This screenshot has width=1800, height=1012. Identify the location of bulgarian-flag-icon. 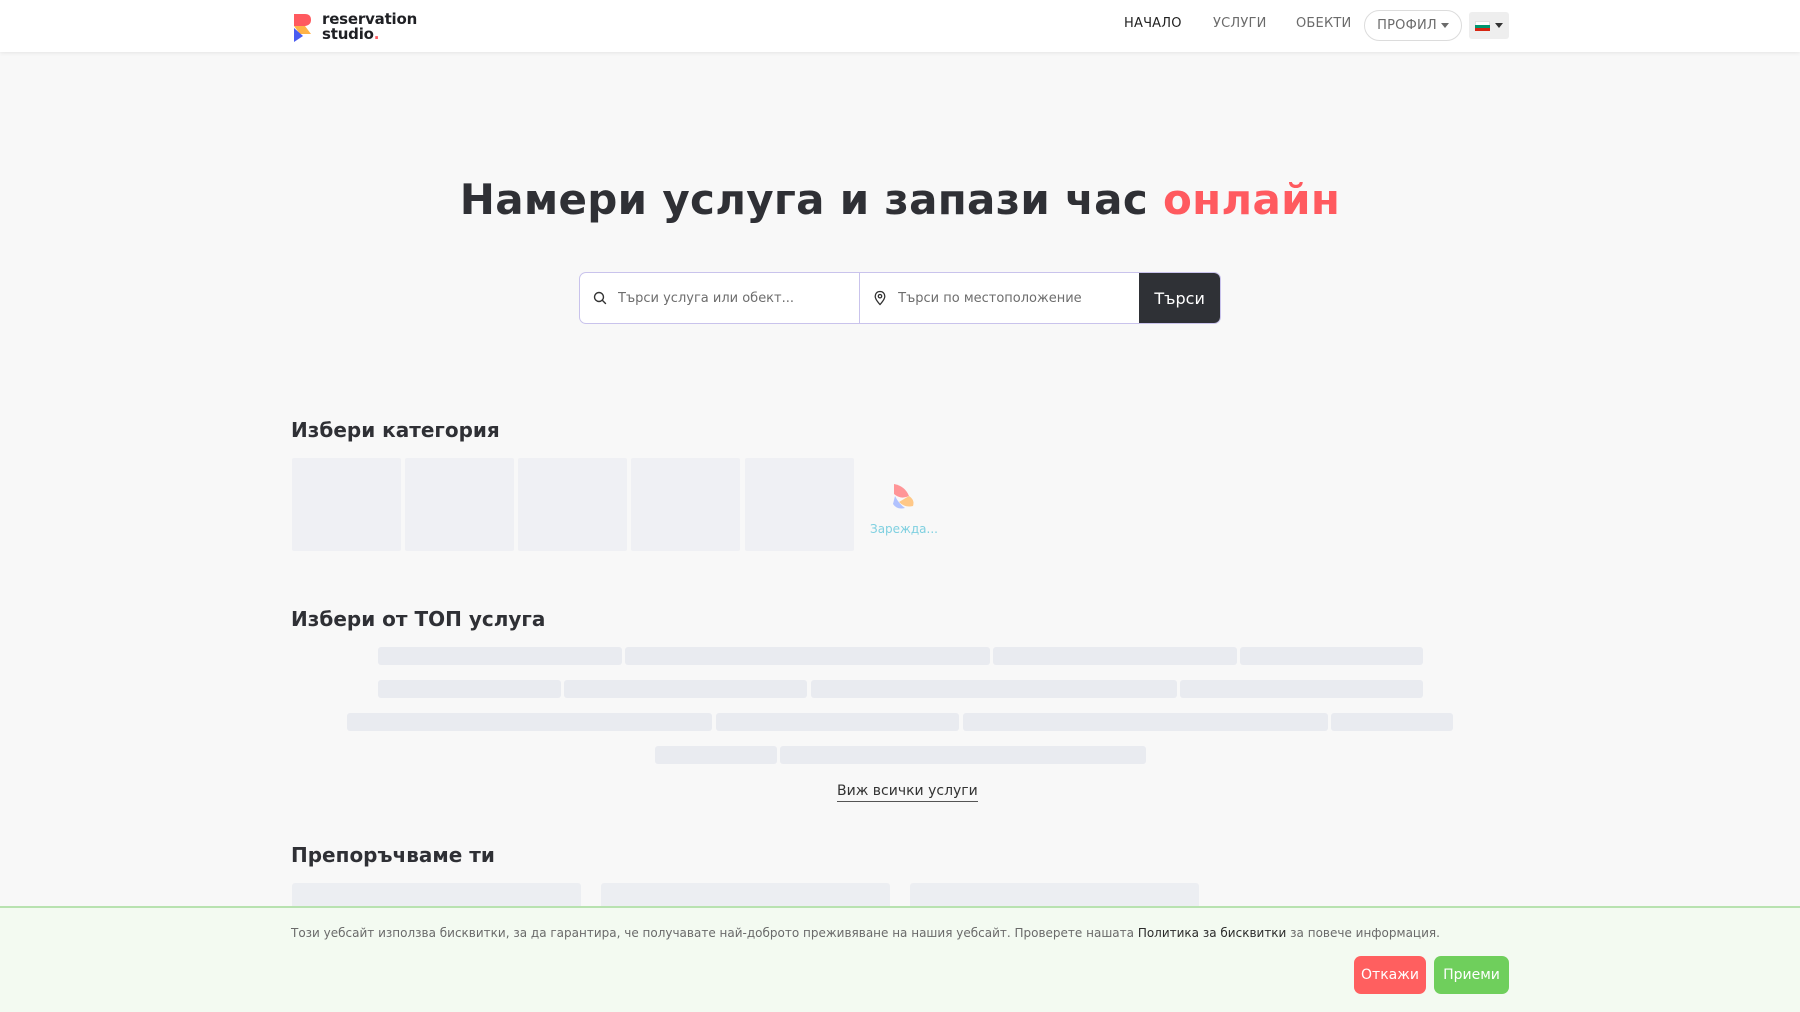
(1482, 25).